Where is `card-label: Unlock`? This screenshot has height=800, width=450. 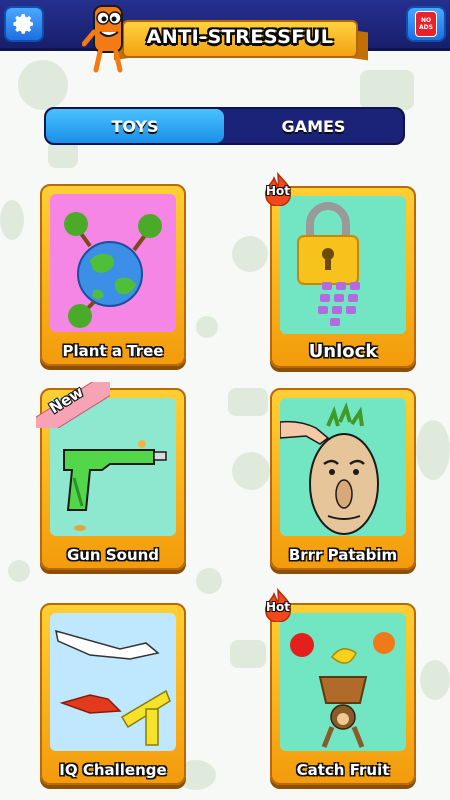
card-label: Unlock is located at coordinates (343, 351).